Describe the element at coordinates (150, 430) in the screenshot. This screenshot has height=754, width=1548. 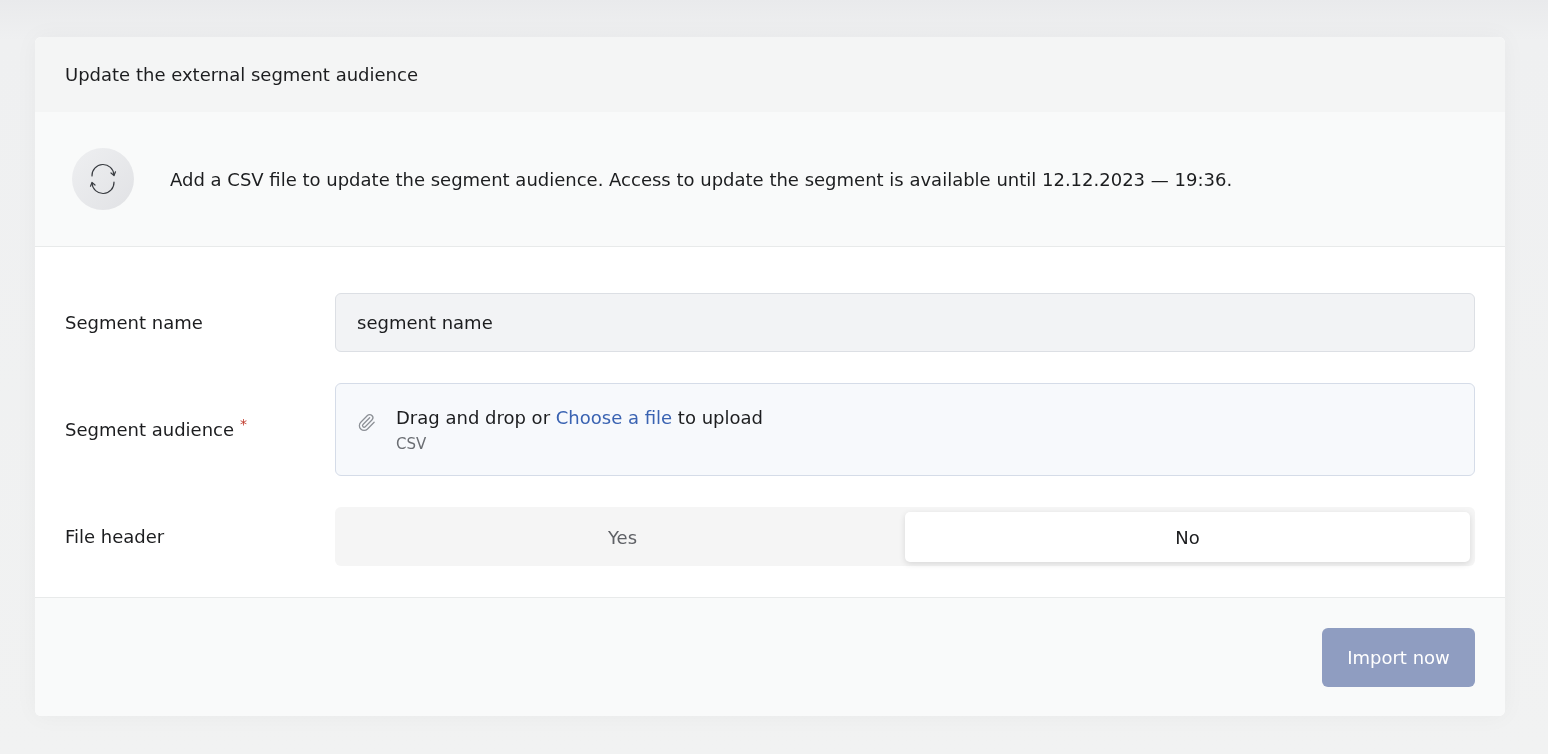
I see `field-label: Segment audience` at that location.